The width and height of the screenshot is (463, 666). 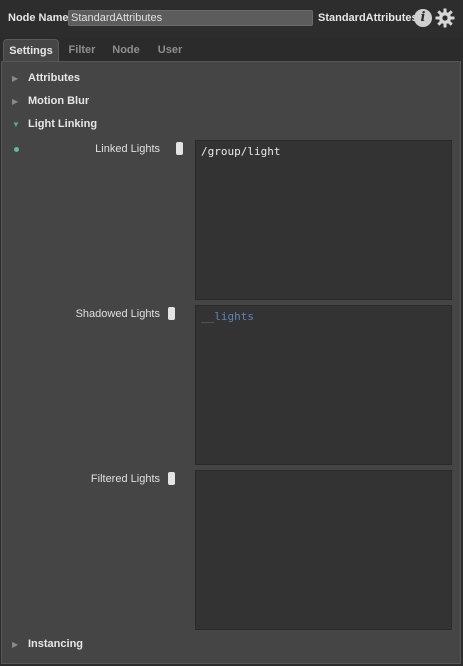 What do you see at coordinates (323, 550) in the screenshot?
I see `filtered-lights-field` at bounding box center [323, 550].